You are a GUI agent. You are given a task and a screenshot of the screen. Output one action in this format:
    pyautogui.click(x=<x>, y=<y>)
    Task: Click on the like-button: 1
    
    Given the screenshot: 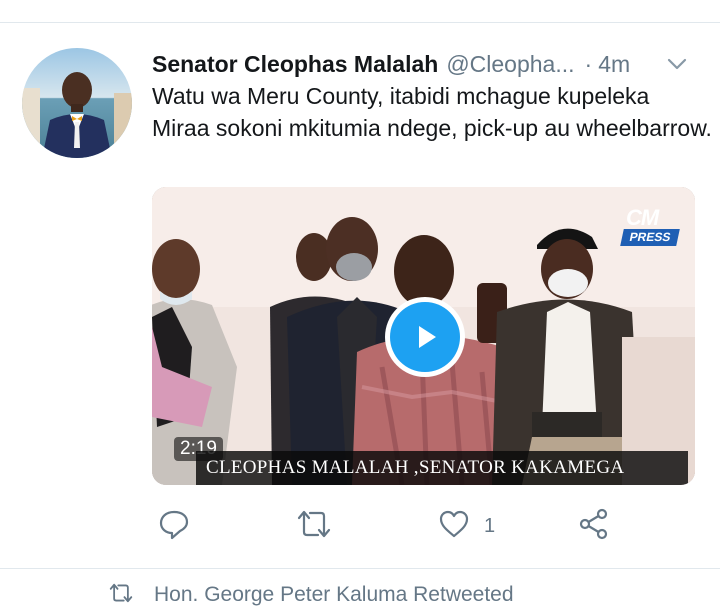 What is the action you would take?
    pyautogui.click(x=466, y=526)
    